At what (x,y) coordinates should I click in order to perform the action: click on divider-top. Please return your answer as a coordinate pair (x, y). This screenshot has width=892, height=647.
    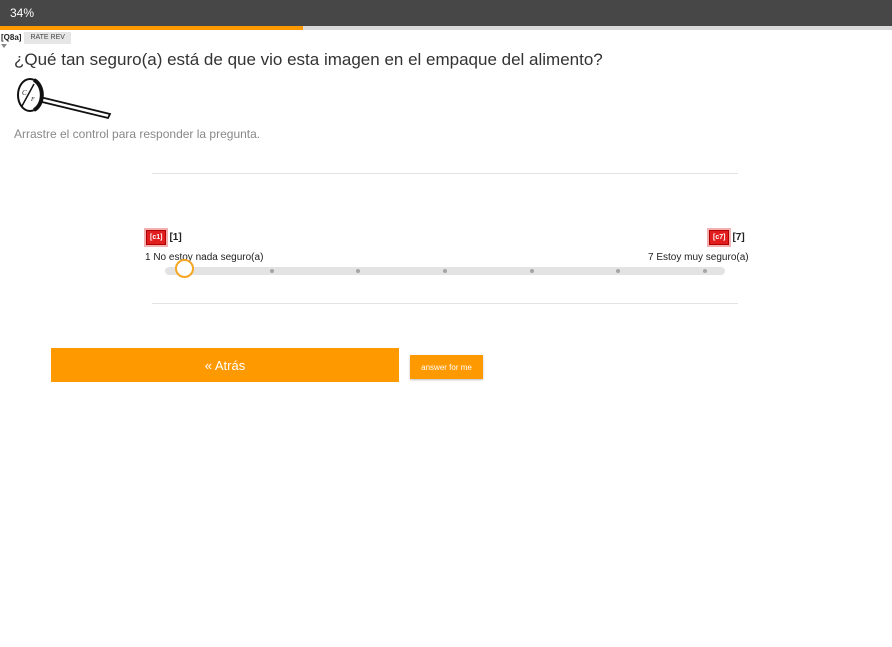
    Looking at the image, I should click on (445, 173).